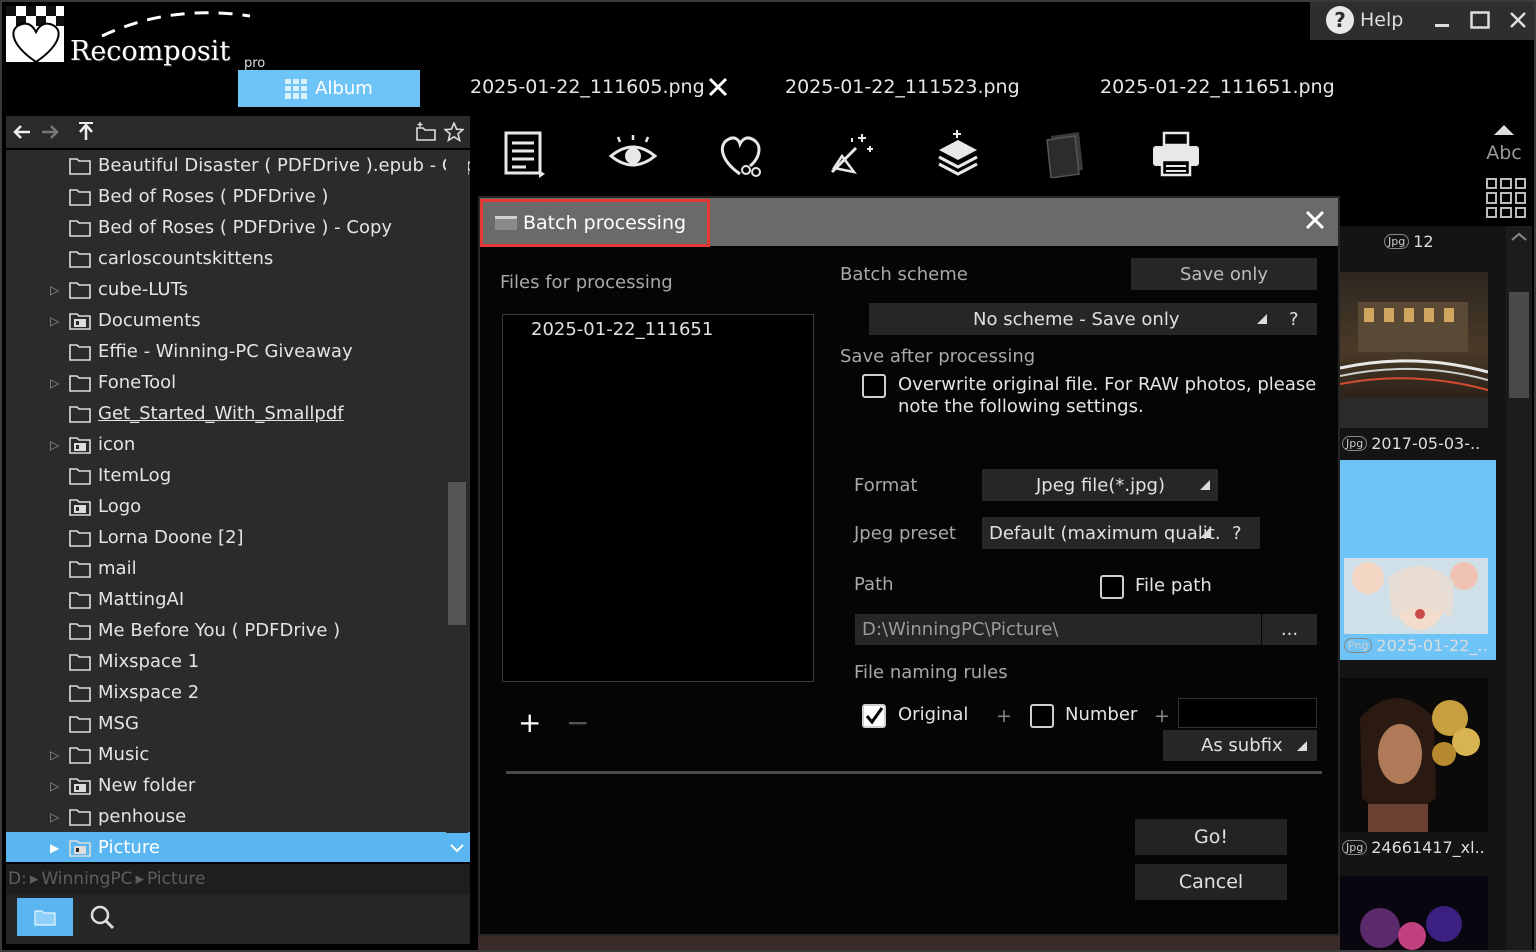 The width and height of the screenshot is (1536, 952). I want to click on cancel-button: Cancel, so click(1211, 882).